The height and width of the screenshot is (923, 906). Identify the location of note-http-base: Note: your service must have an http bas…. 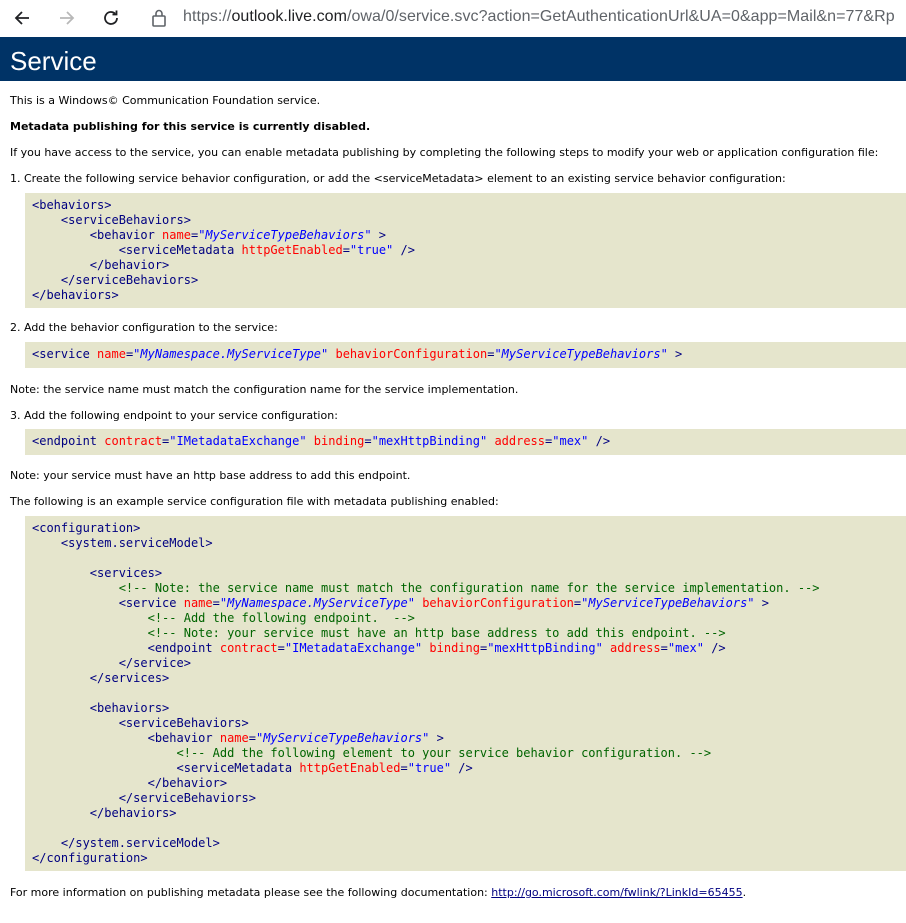
(210, 475).